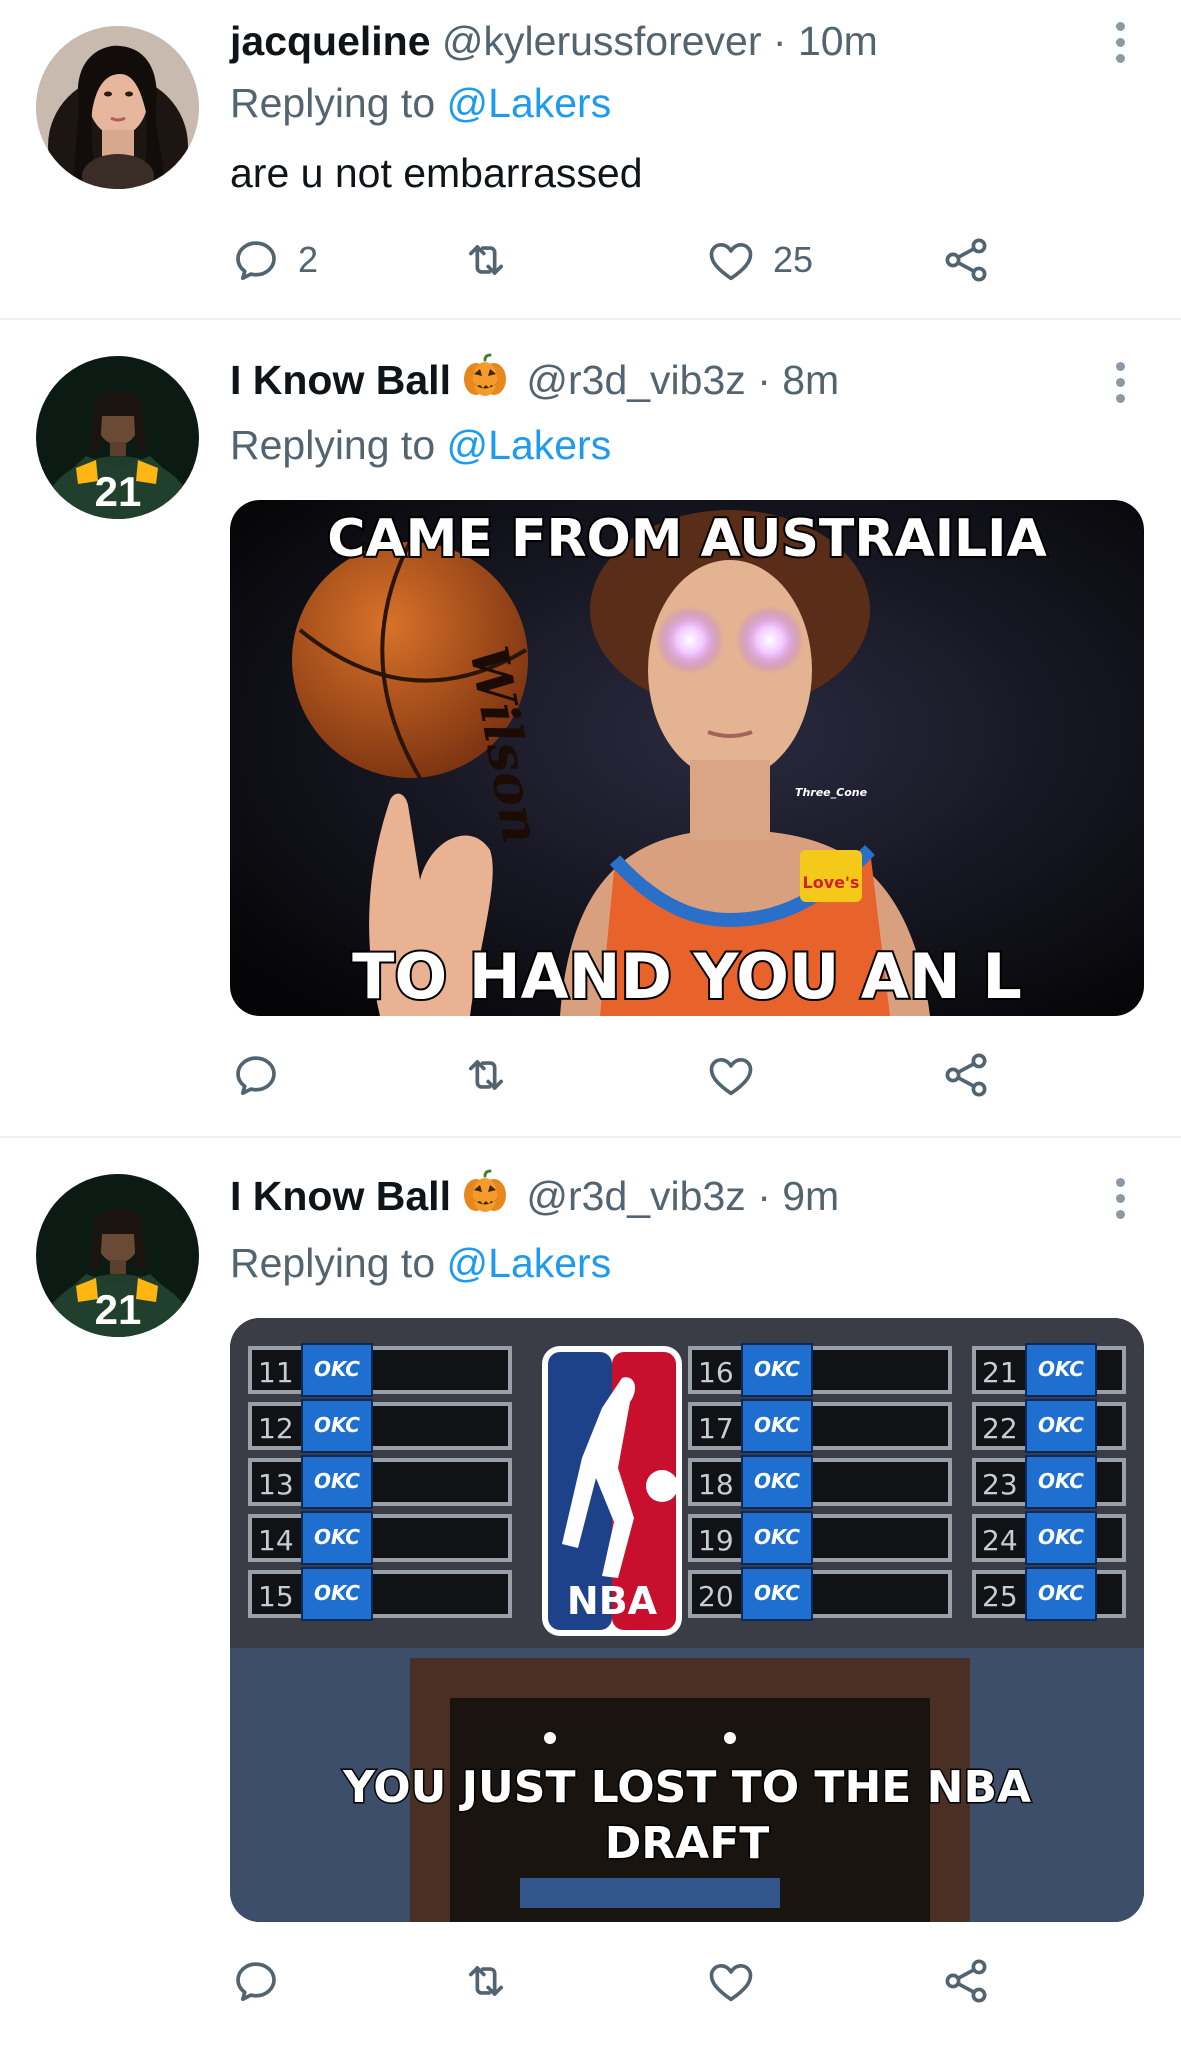 Image resolution: width=1181 pixels, height=2048 pixels. I want to click on draft-pick-number: 11, so click(276, 1372).